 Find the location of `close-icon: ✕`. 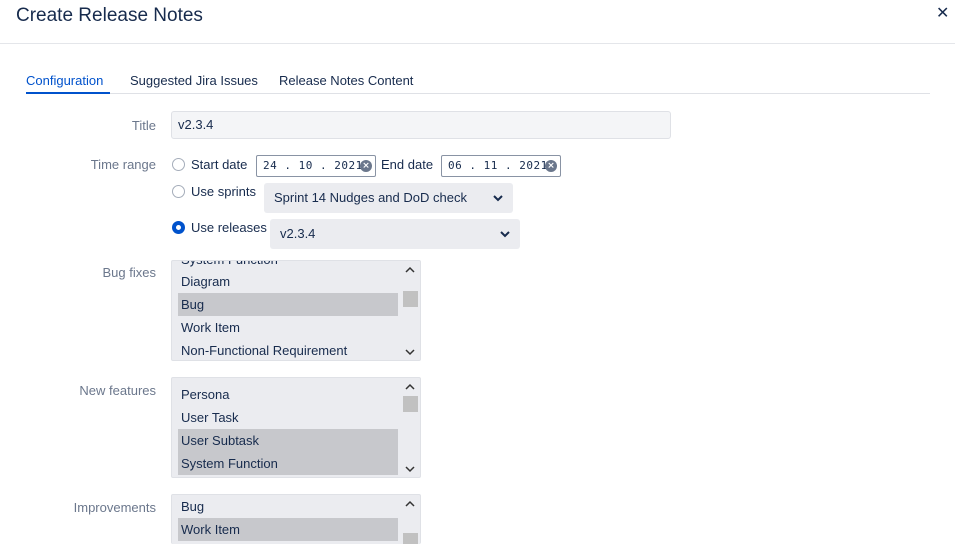

close-icon: ✕ is located at coordinates (942, 13).